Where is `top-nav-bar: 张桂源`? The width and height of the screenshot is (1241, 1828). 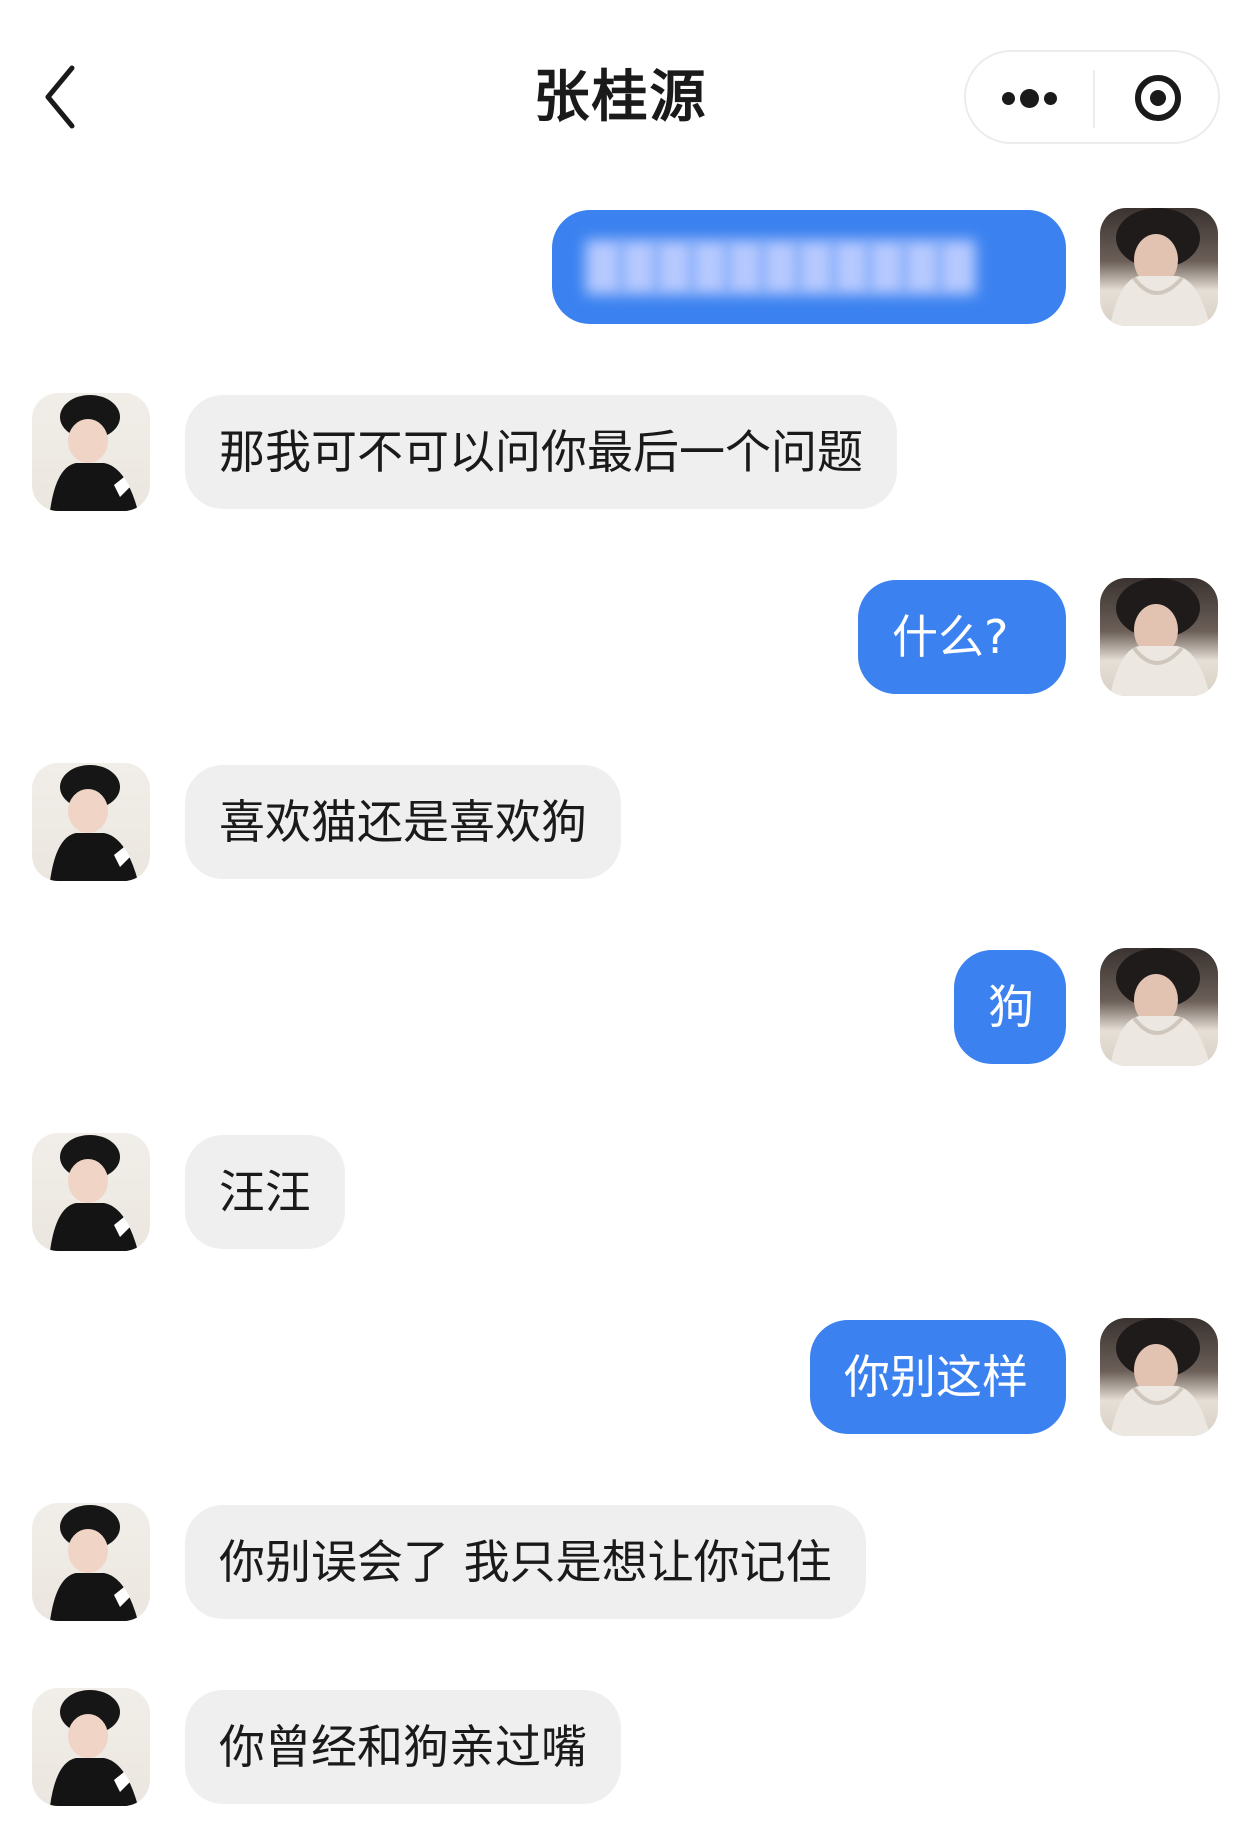 top-nav-bar: 张桂源 is located at coordinates (620, 100).